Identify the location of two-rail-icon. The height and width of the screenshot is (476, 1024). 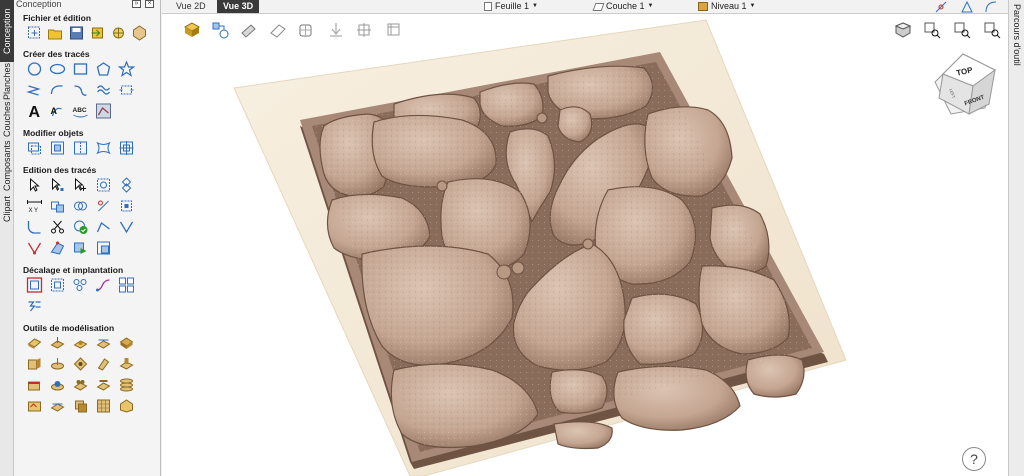
(103, 343).